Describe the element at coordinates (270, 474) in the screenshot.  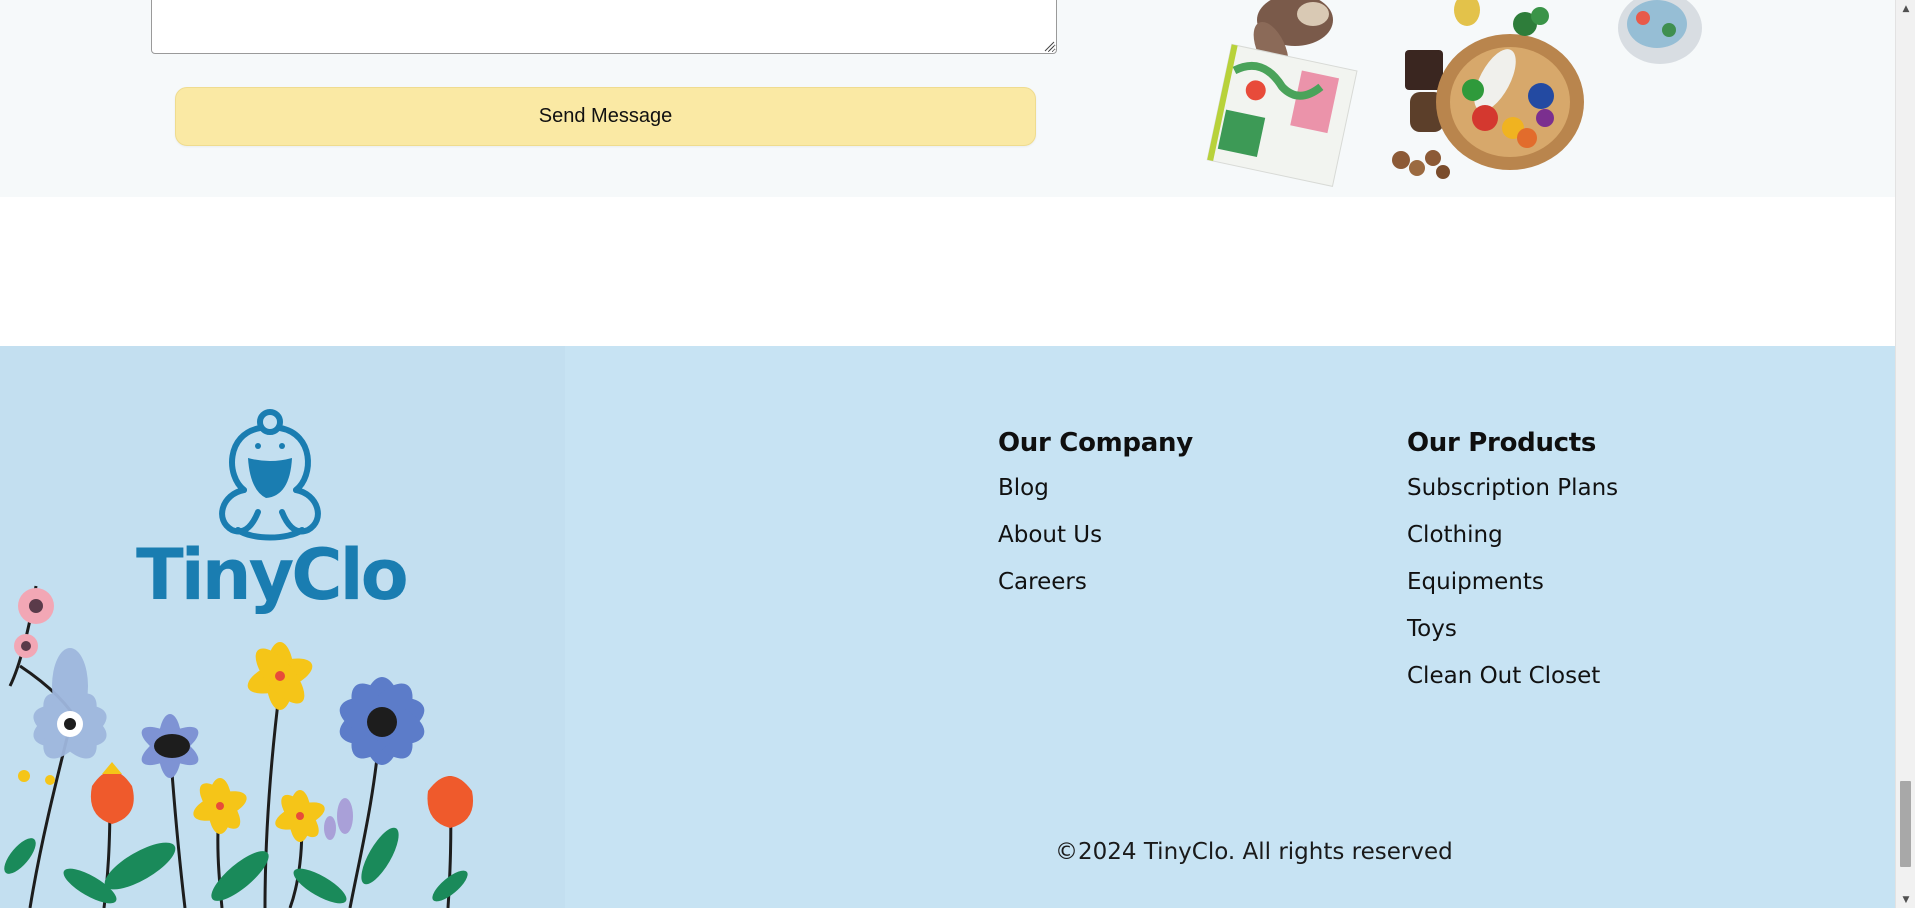
I see `frog-mascot-icon` at that location.